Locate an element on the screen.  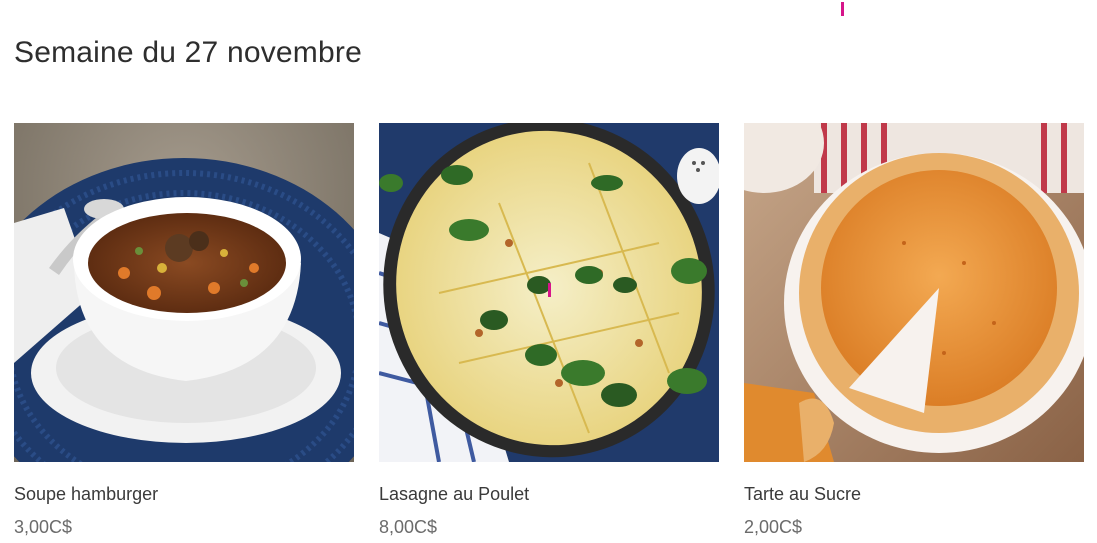
product-price: 2,00C$ is located at coordinates (773, 527).